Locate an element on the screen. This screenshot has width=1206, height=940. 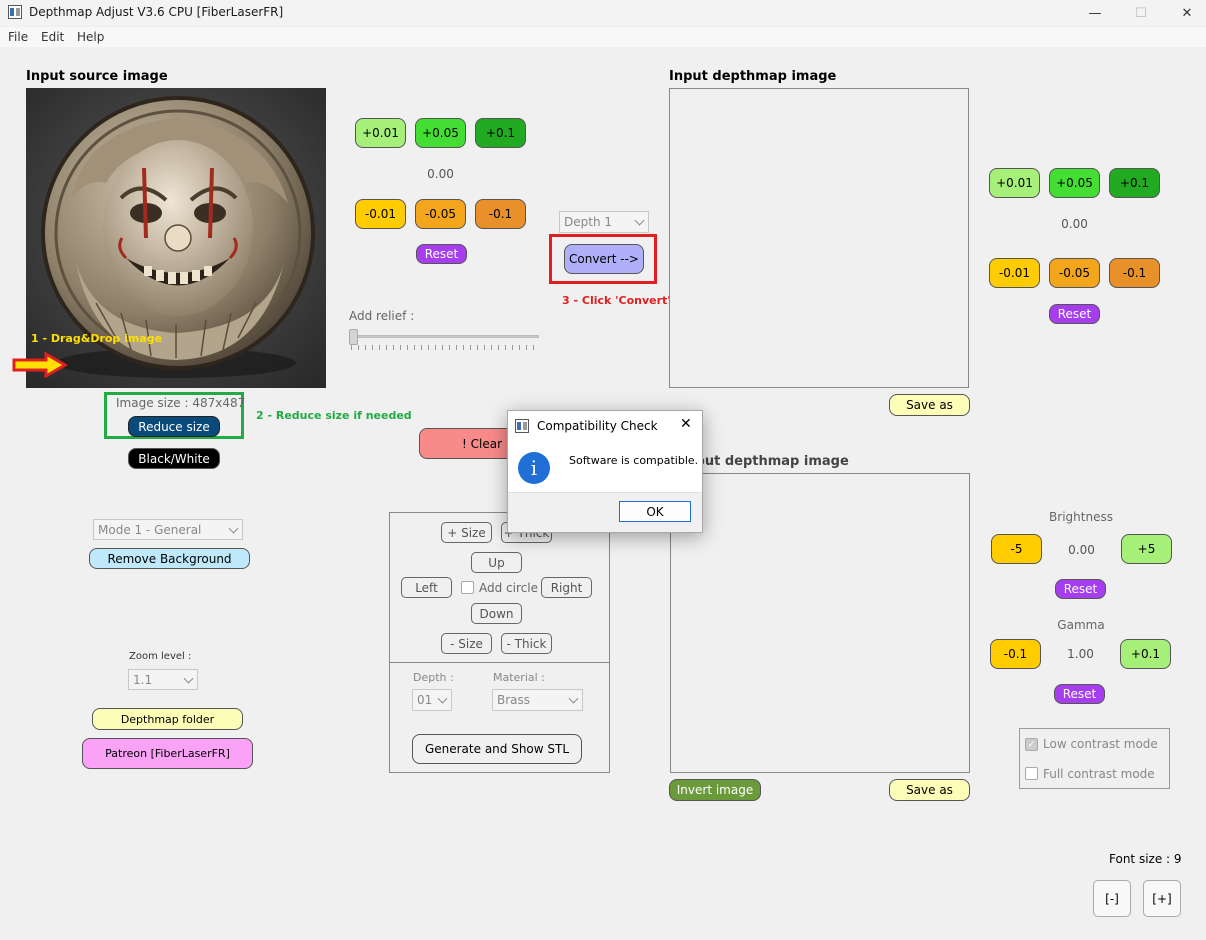
reduce-size-button: Reduce size is located at coordinates (174, 426).